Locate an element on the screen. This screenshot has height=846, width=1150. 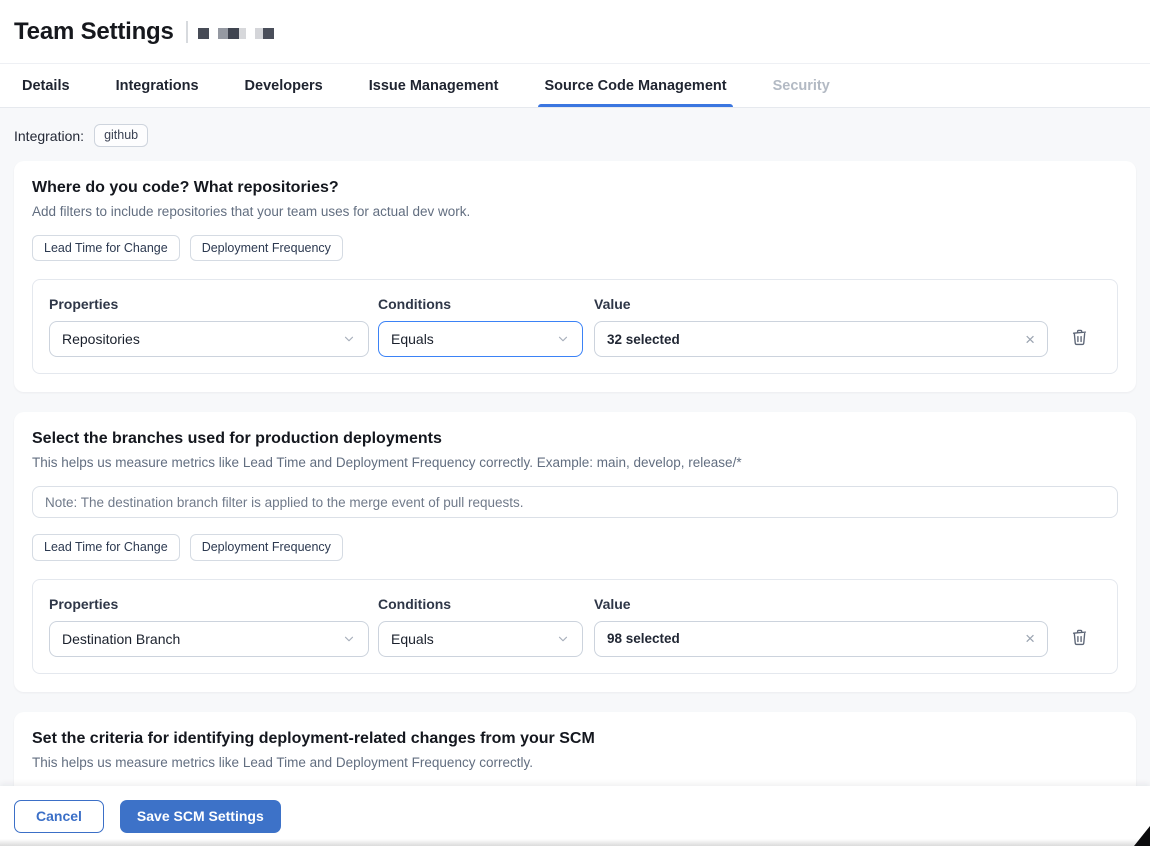
save-scm-settings-button: Save SCM Settings is located at coordinates (200, 816).